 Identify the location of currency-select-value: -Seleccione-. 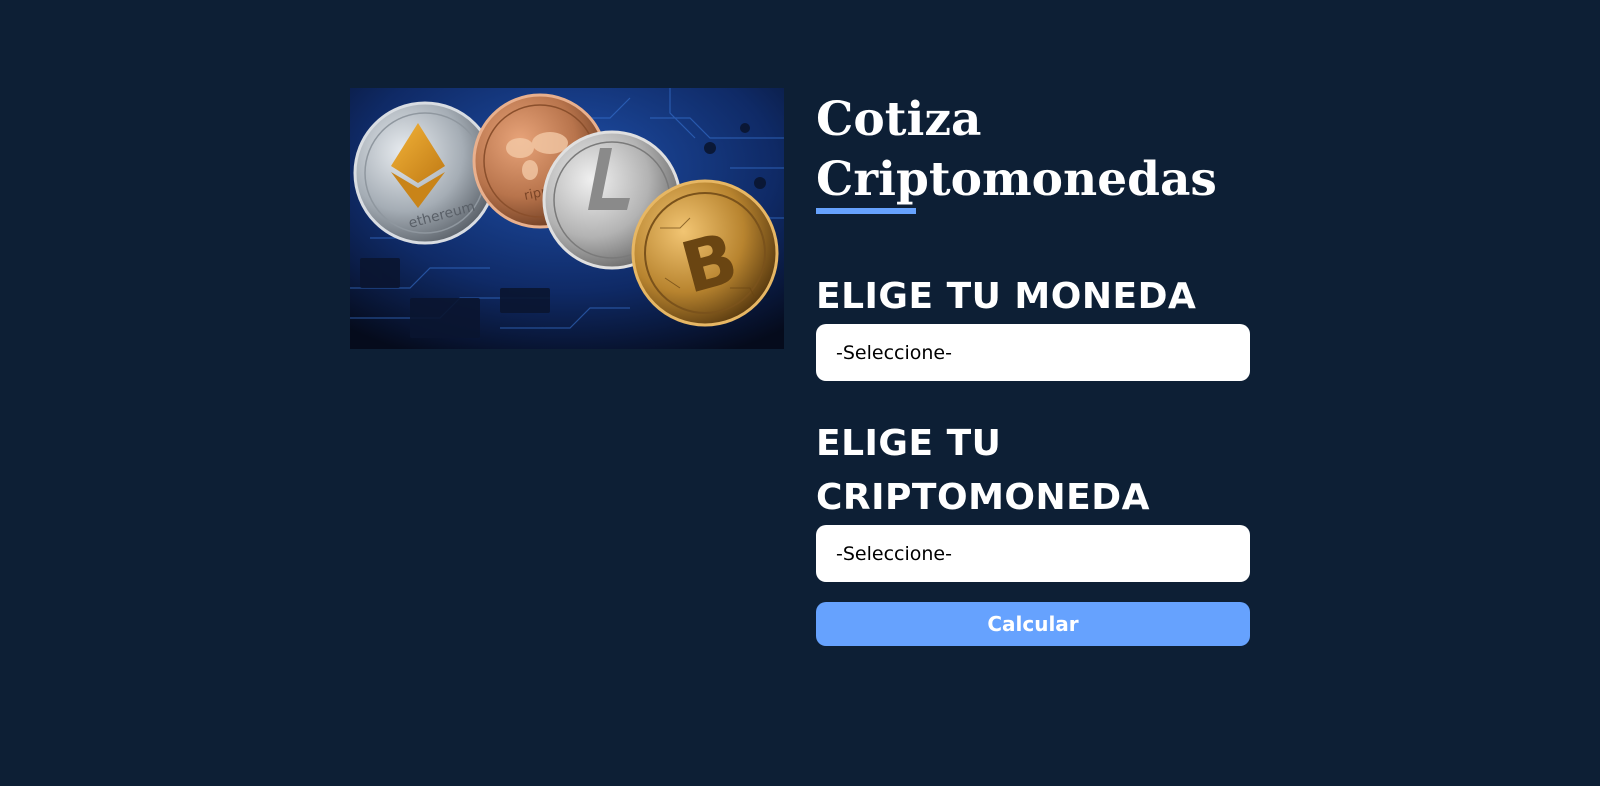
(894, 352).